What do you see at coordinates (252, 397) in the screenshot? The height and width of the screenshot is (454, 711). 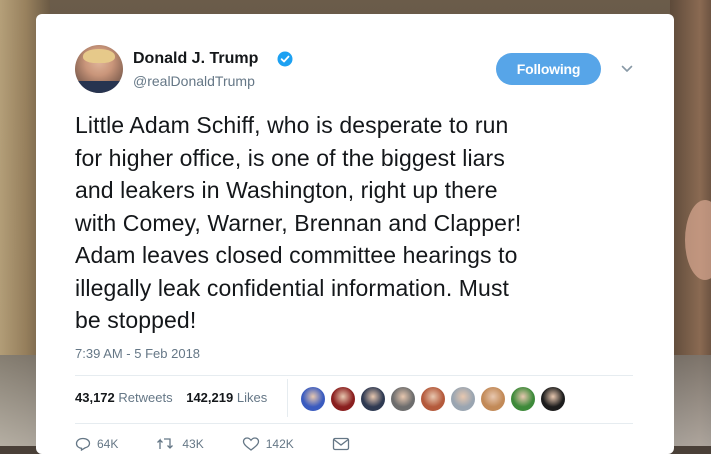 I see `likes-label: Likes` at bounding box center [252, 397].